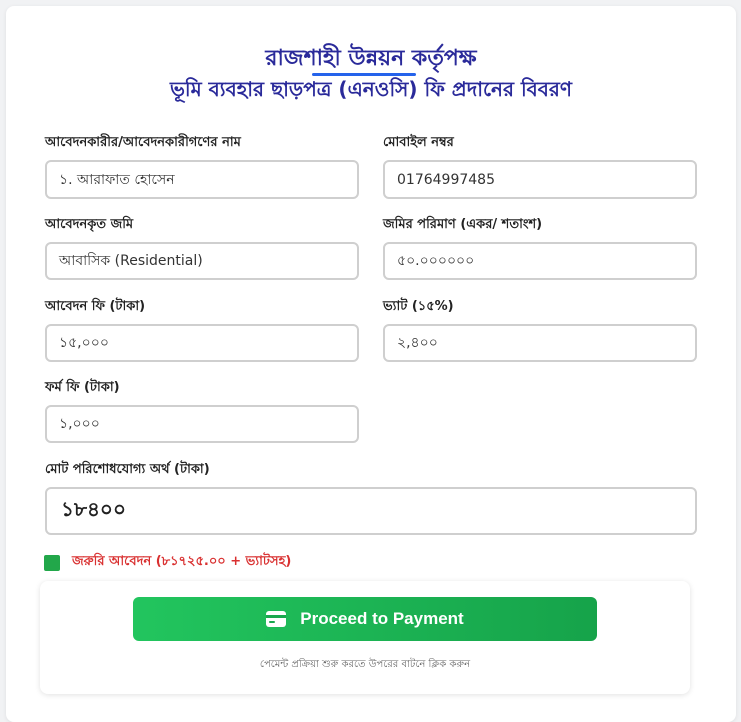  Describe the element at coordinates (95, 306) in the screenshot. I see `application-fee-label: আবেদন ফি (টাকা)` at that location.